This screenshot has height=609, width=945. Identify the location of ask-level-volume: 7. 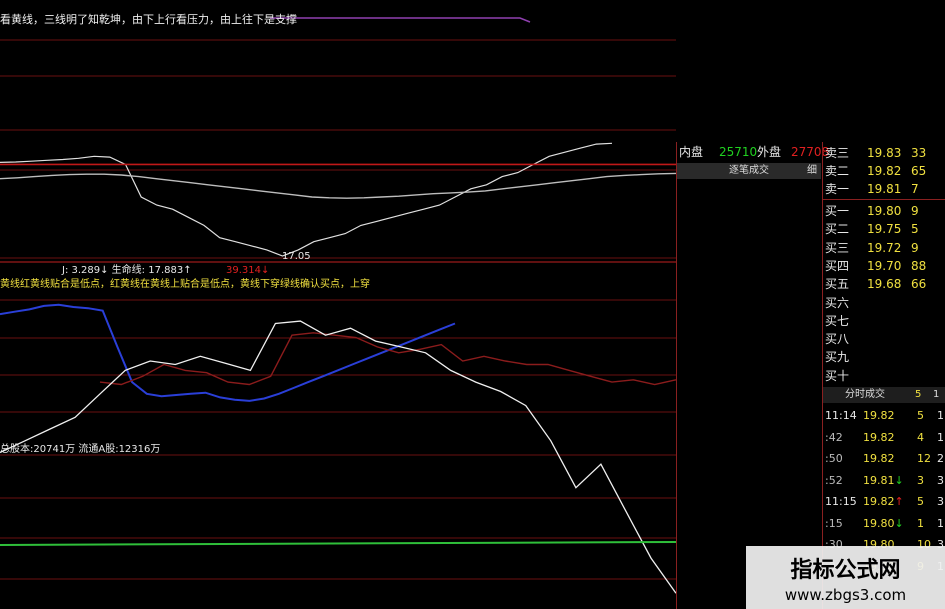
(915, 189).